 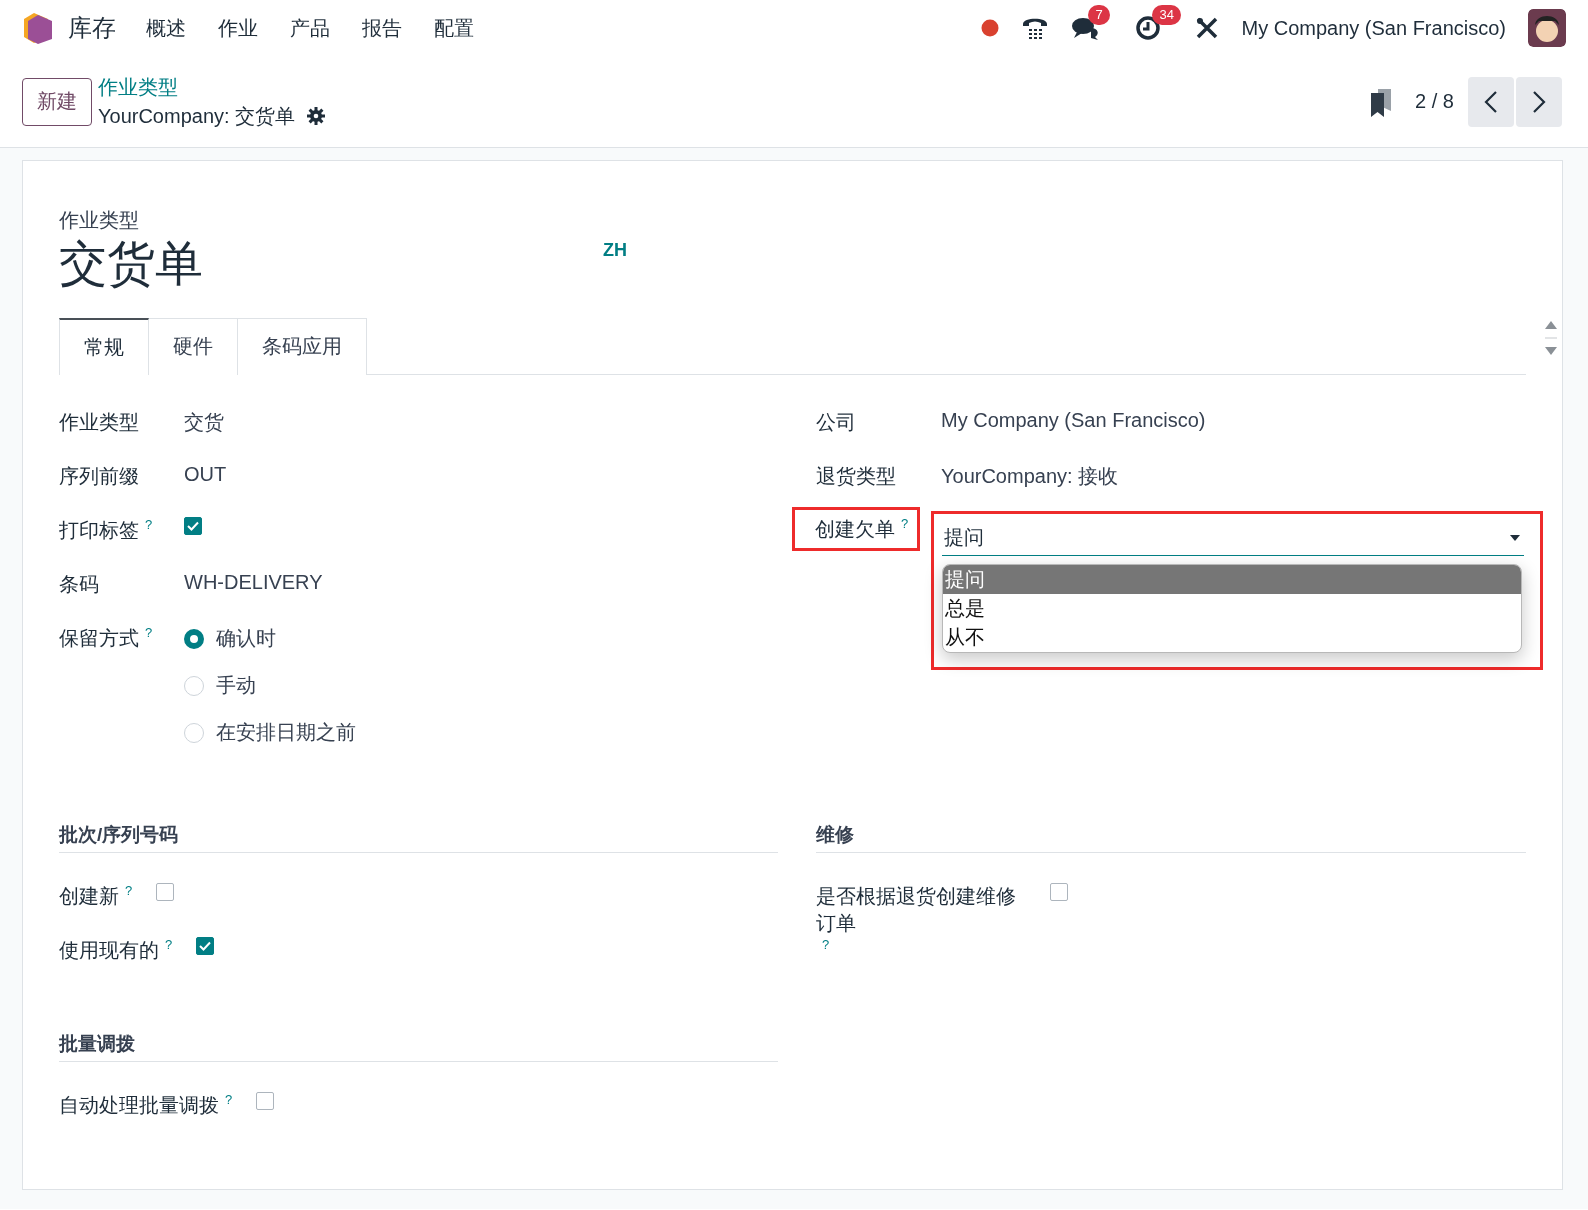 I want to click on section-title: 批量调拨, so click(x=418, y=1046).